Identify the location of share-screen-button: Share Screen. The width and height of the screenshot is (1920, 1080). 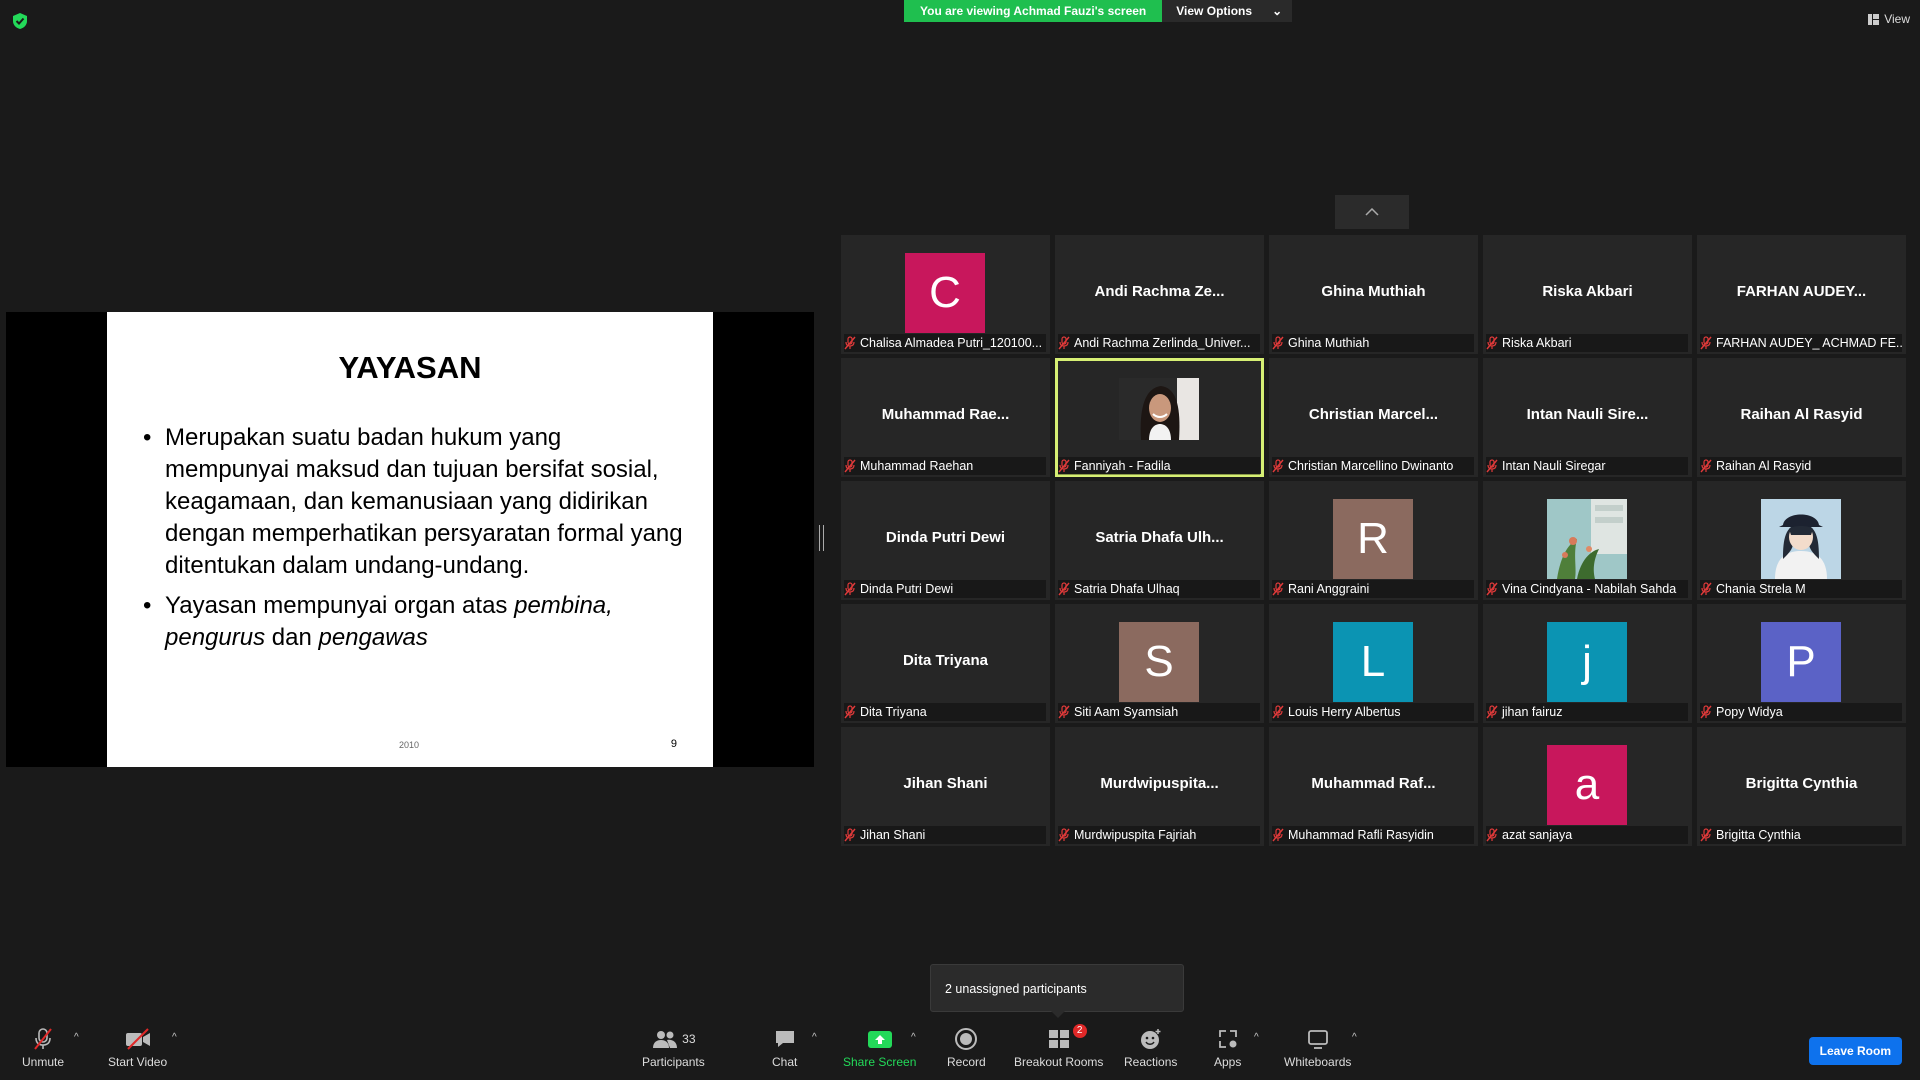
(879, 1047).